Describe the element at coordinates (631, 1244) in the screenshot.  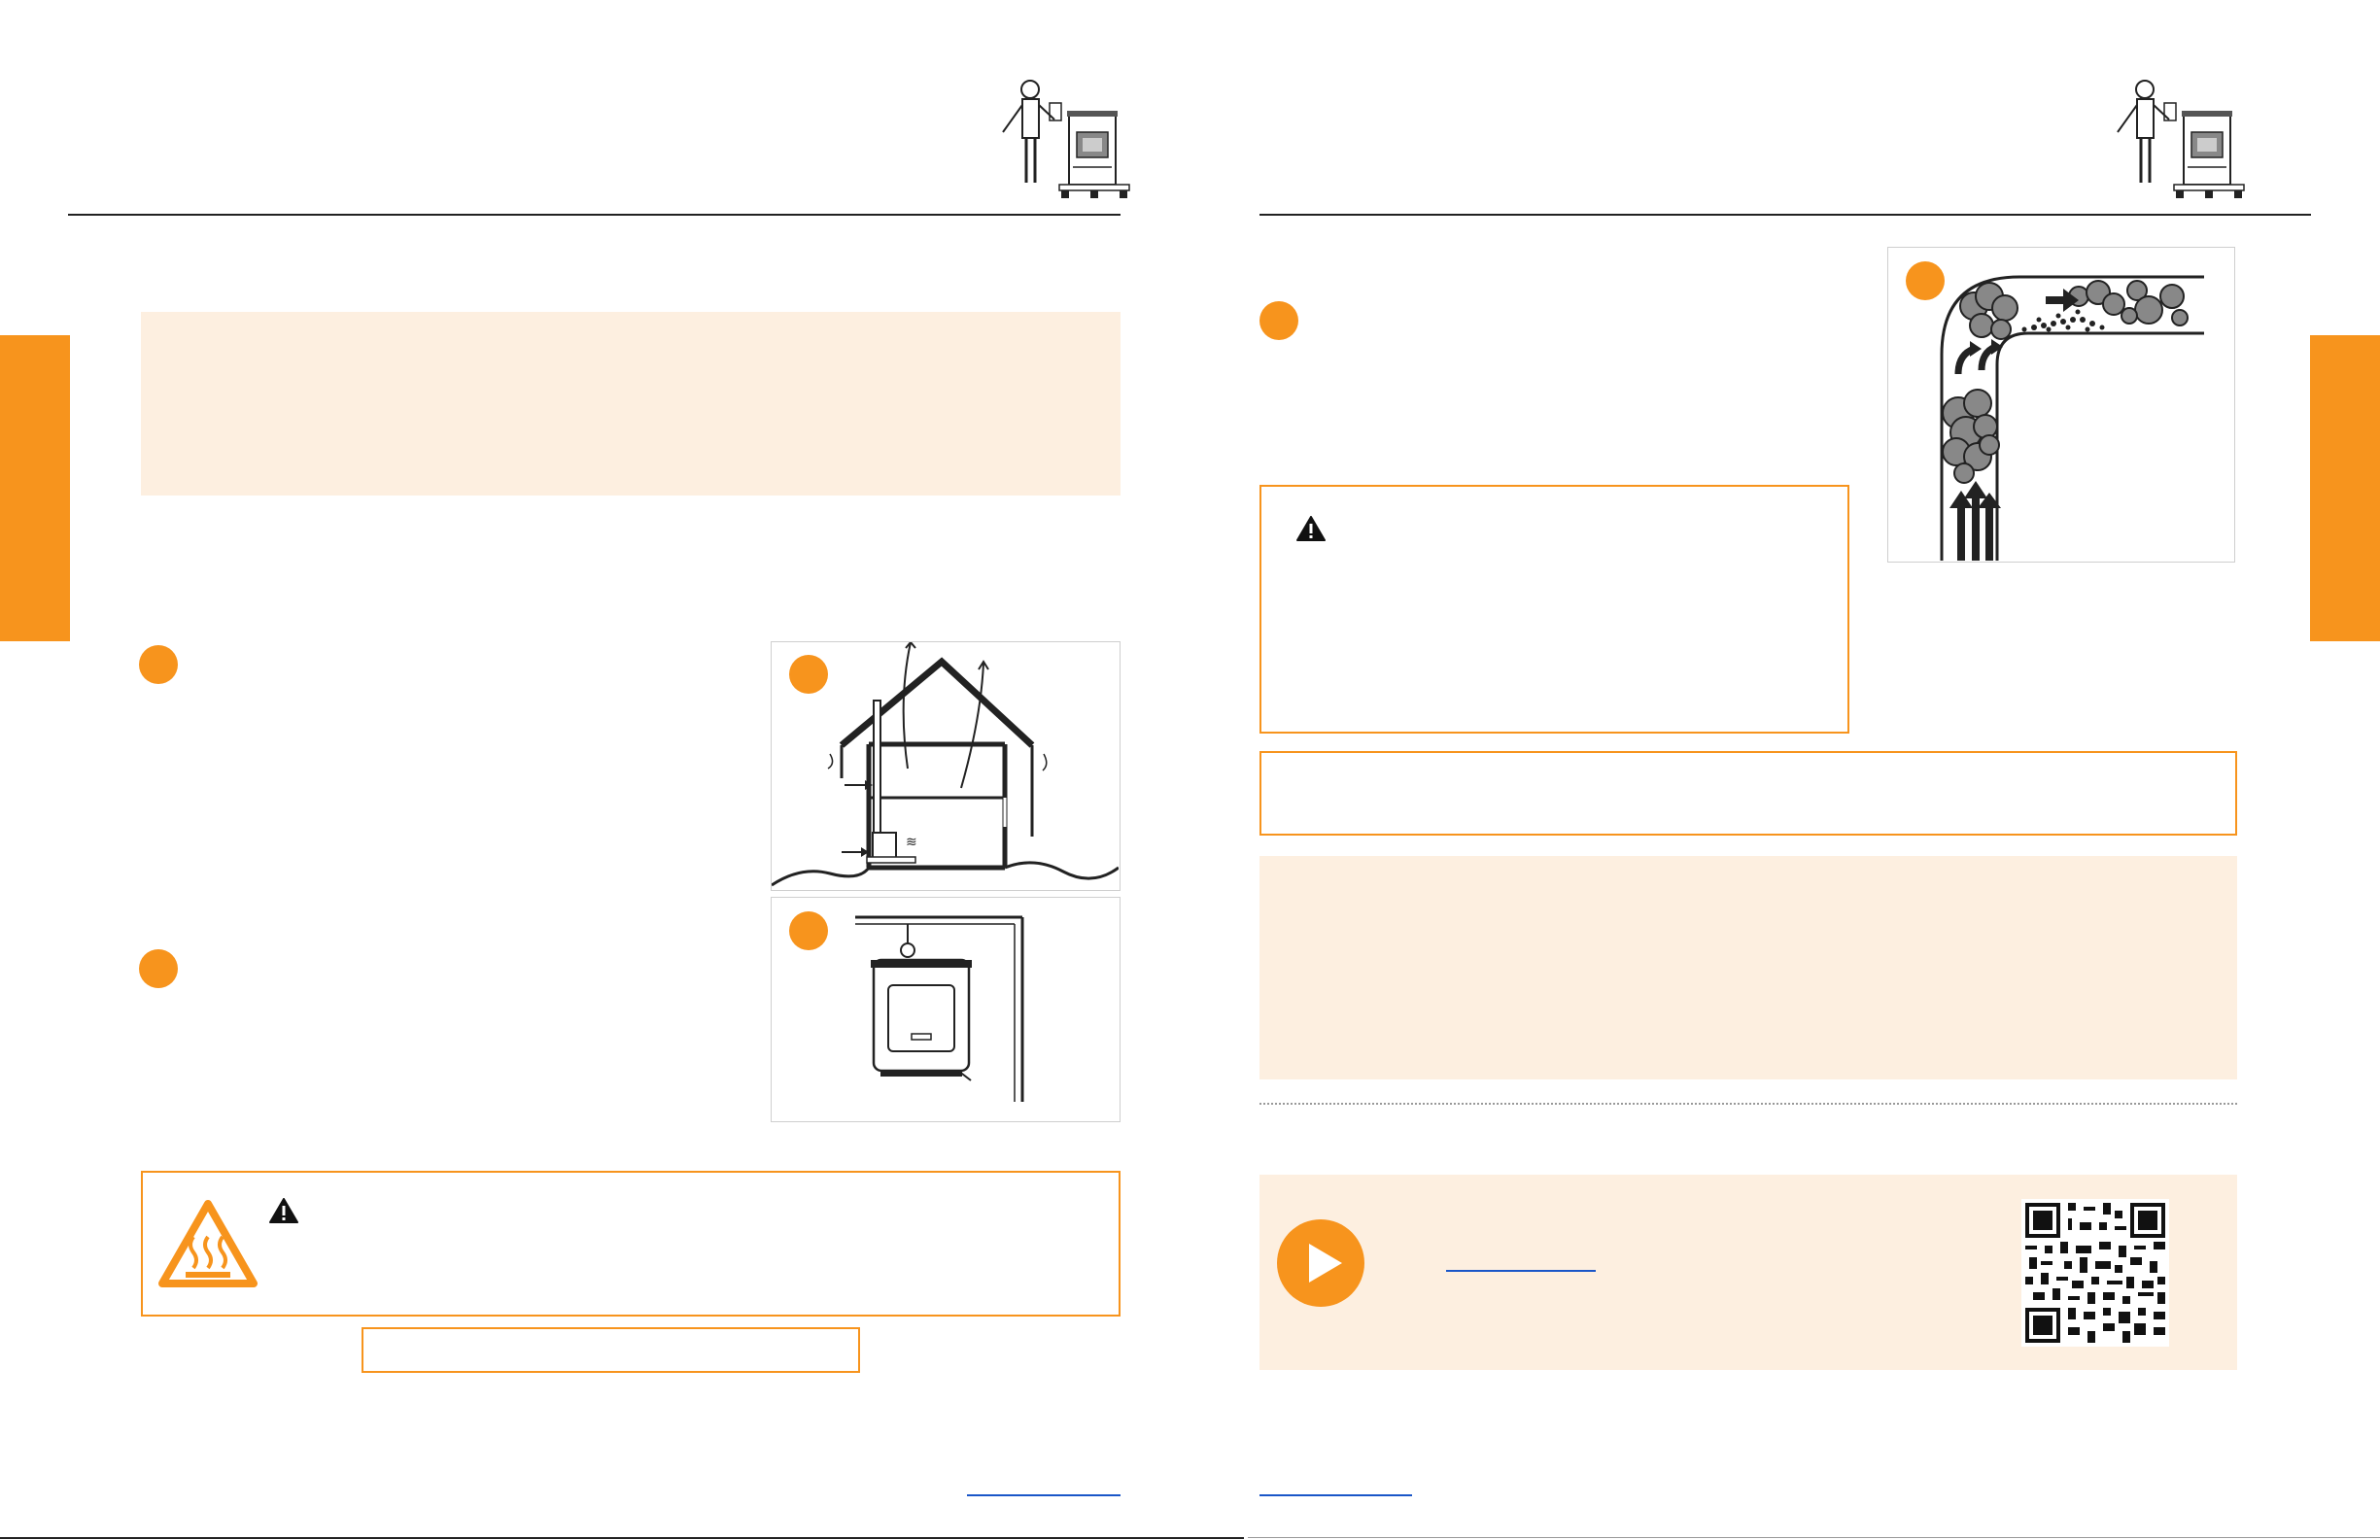
I see `hot-surface-warning-box` at that location.